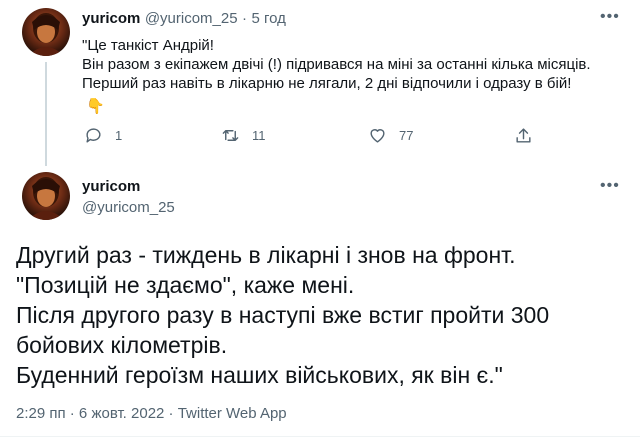  I want to click on reply-count: 1, so click(119, 135).